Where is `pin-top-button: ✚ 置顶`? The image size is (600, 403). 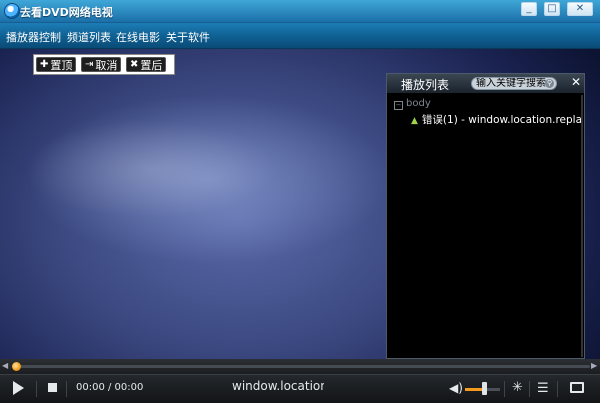
pin-top-button: ✚ 置顶 is located at coordinates (56, 64).